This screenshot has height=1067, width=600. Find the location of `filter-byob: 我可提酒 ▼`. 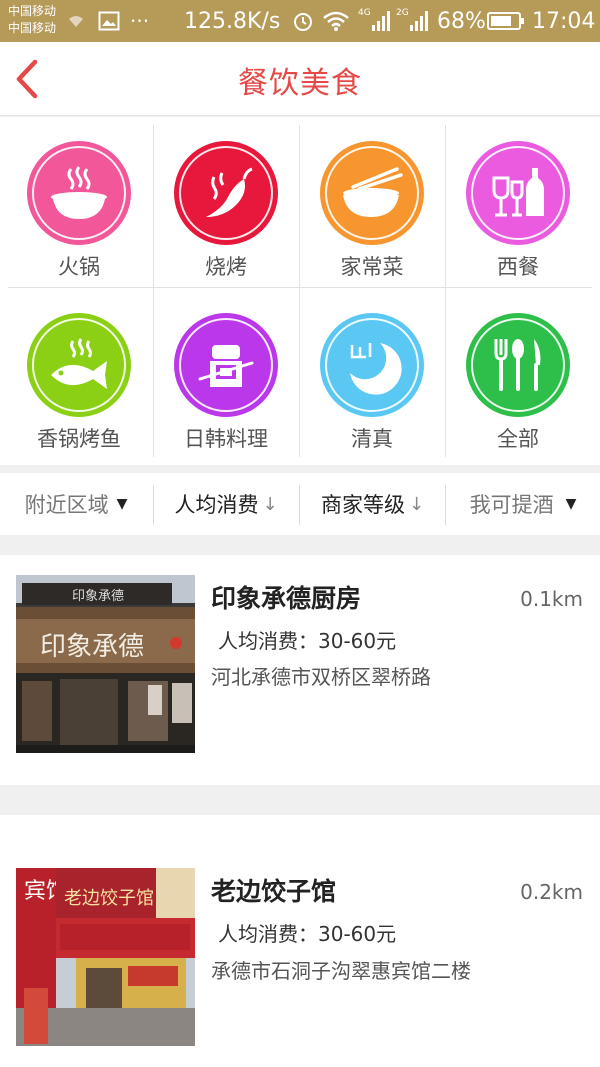

filter-byob: 我可提酒 ▼ is located at coordinates (523, 504).